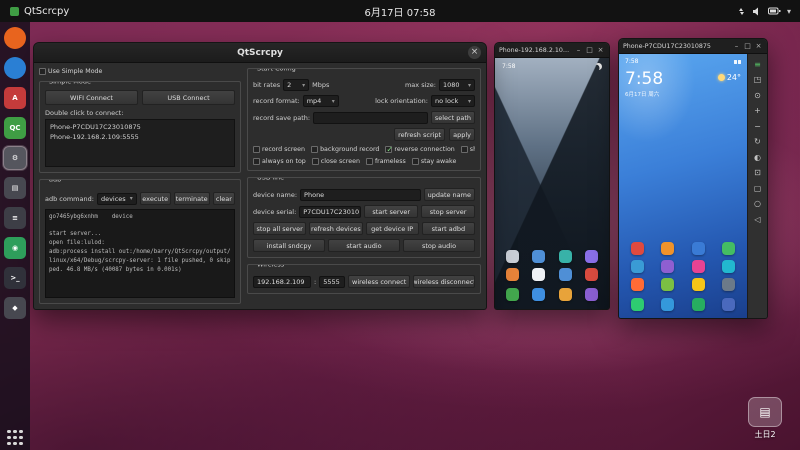  Describe the element at coordinates (116, 198) in the screenshot. I see `adb-command-combo: devices` at that location.